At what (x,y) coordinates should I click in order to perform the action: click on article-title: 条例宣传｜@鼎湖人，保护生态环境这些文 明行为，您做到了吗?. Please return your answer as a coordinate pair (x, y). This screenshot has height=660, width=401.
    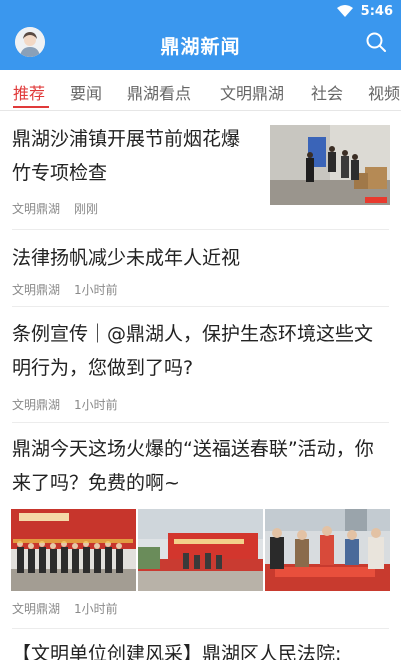
    Looking at the image, I should click on (193, 351).